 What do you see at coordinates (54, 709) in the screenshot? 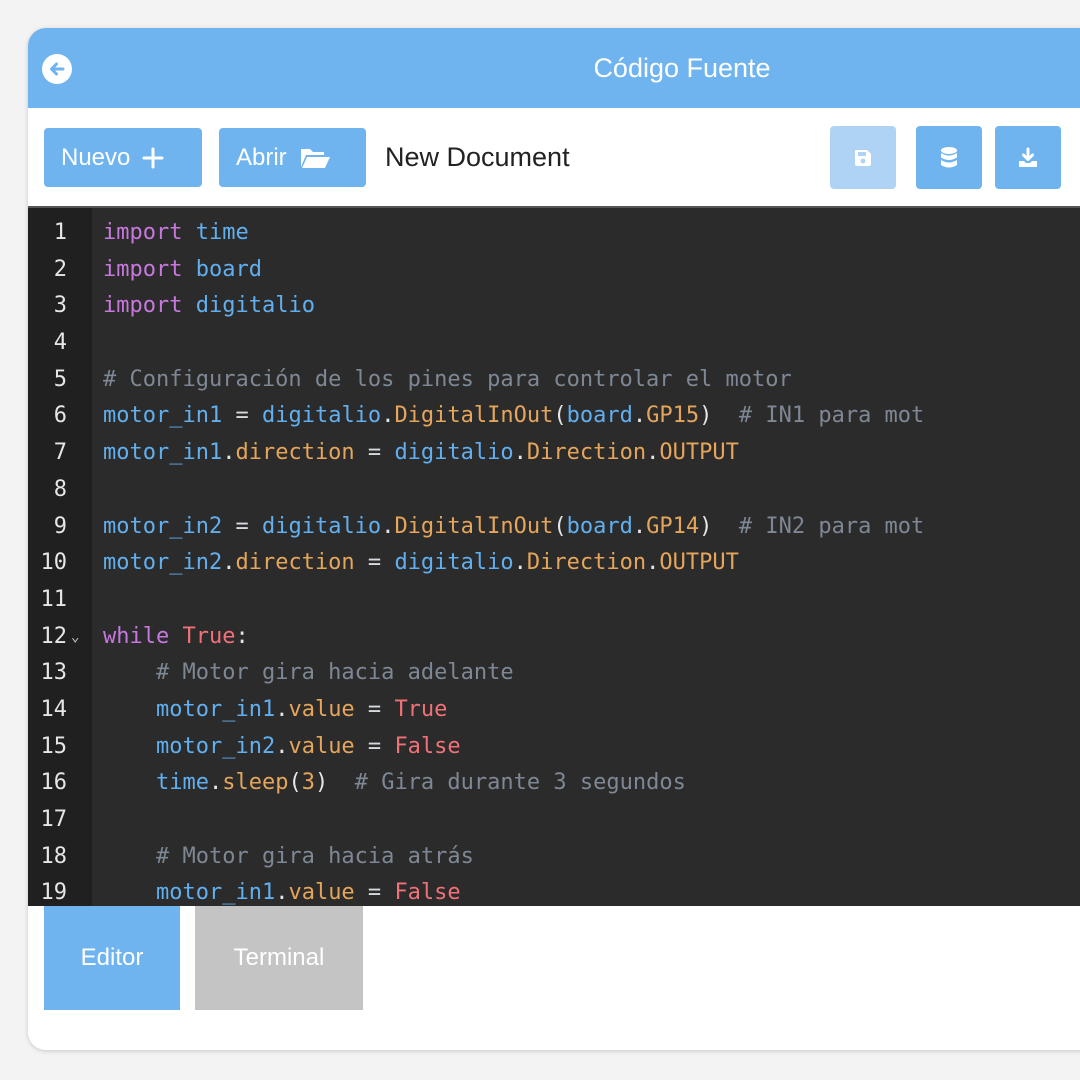
I see `line-number: 14` at bounding box center [54, 709].